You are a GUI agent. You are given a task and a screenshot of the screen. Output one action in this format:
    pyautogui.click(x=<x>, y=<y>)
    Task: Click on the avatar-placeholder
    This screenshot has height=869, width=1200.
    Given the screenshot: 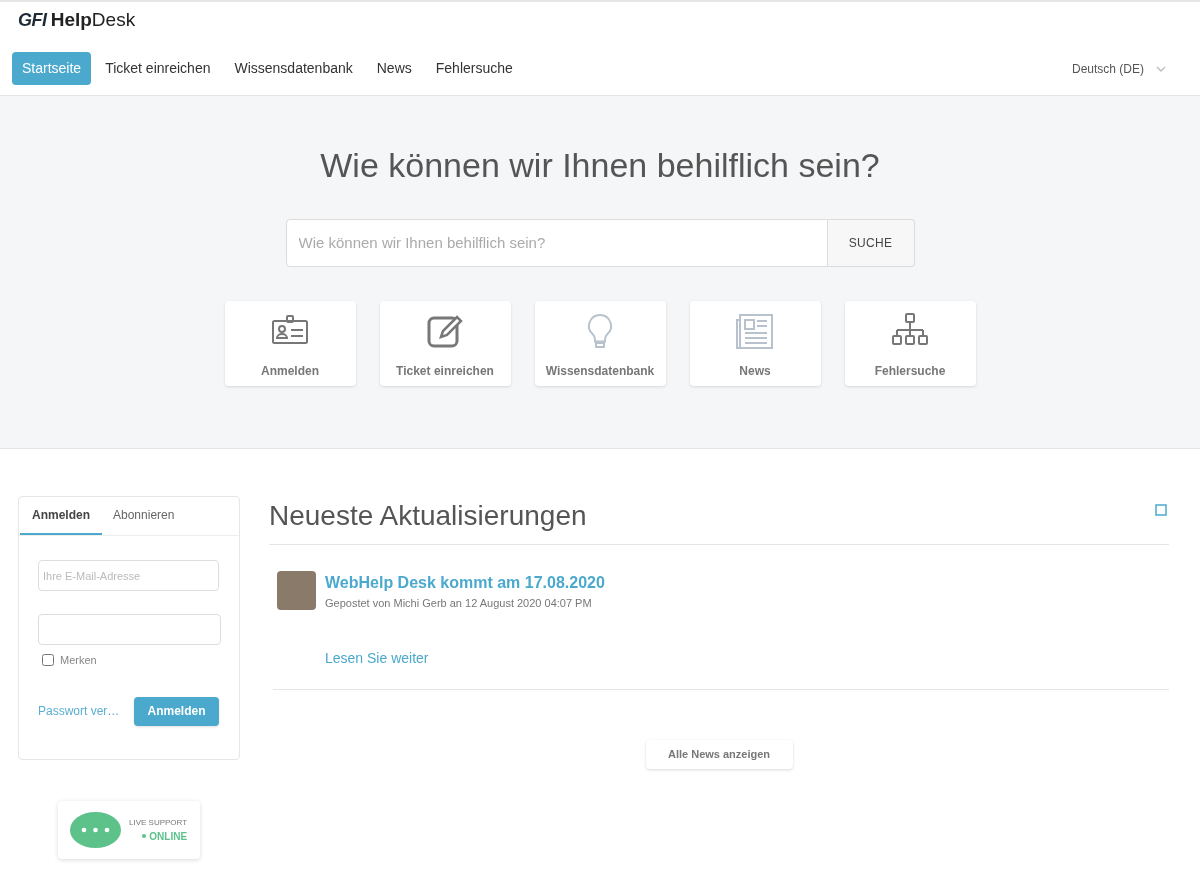 What is the action you would take?
    pyautogui.click(x=296, y=590)
    